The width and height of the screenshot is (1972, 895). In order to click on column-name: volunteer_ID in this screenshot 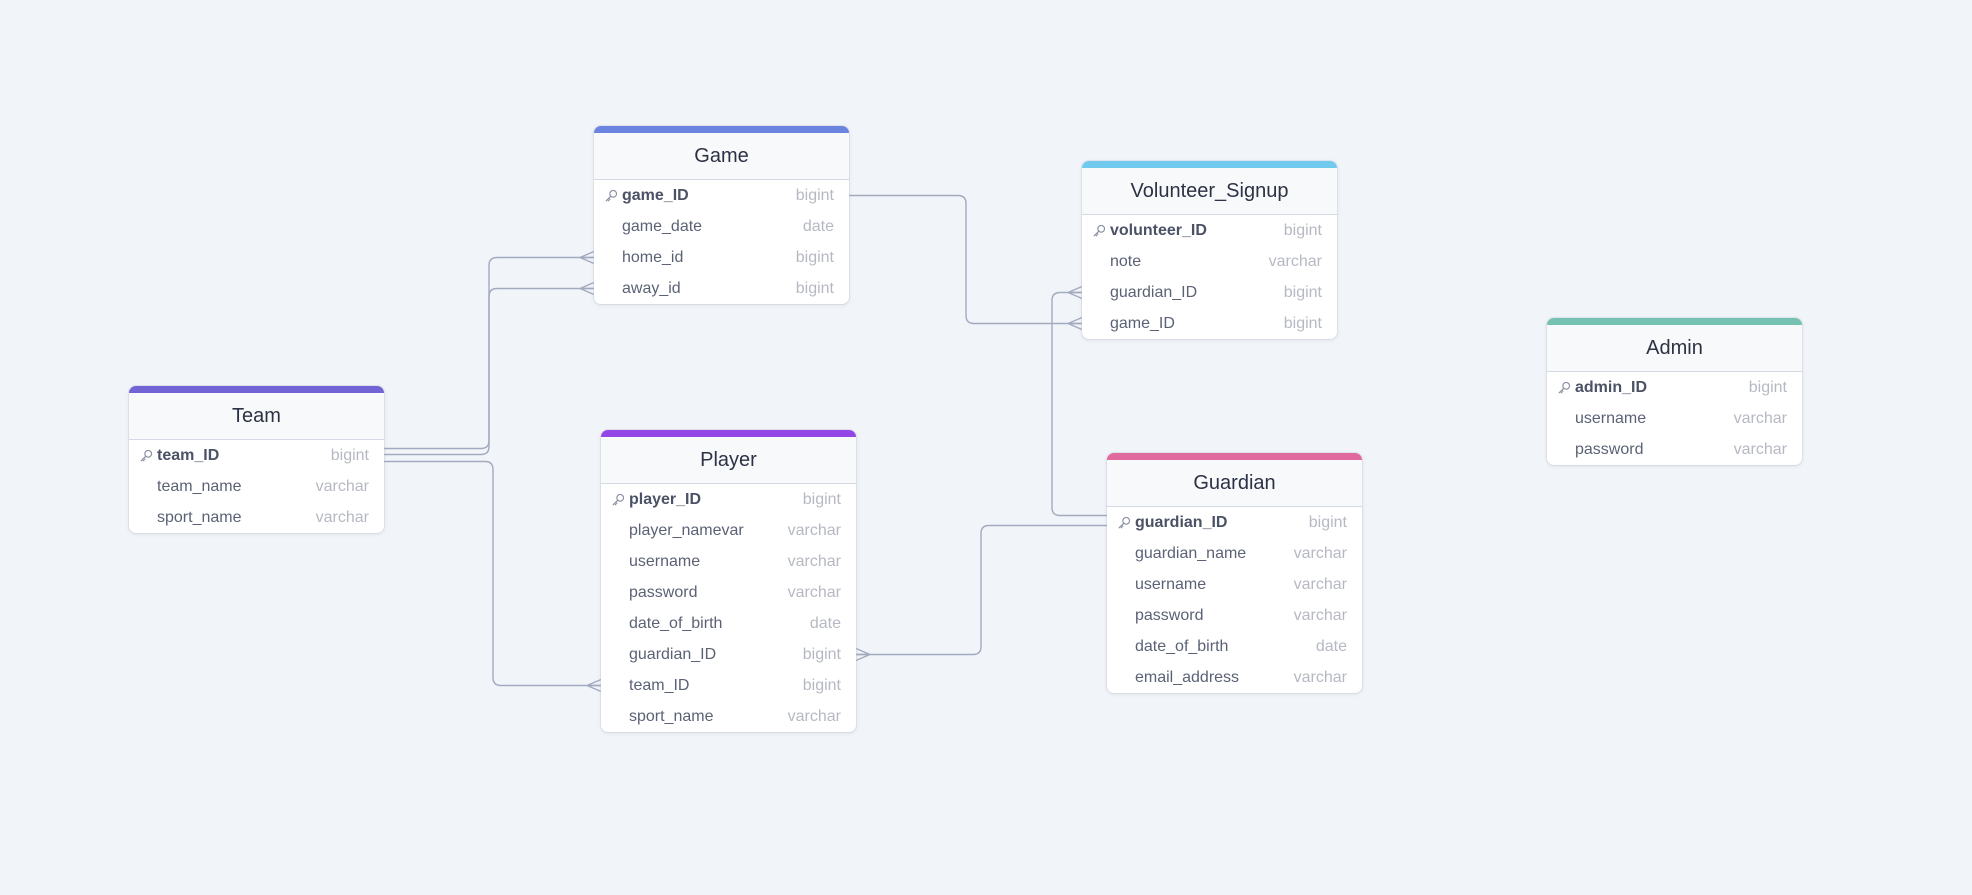, I will do `click(1158, 230)`.